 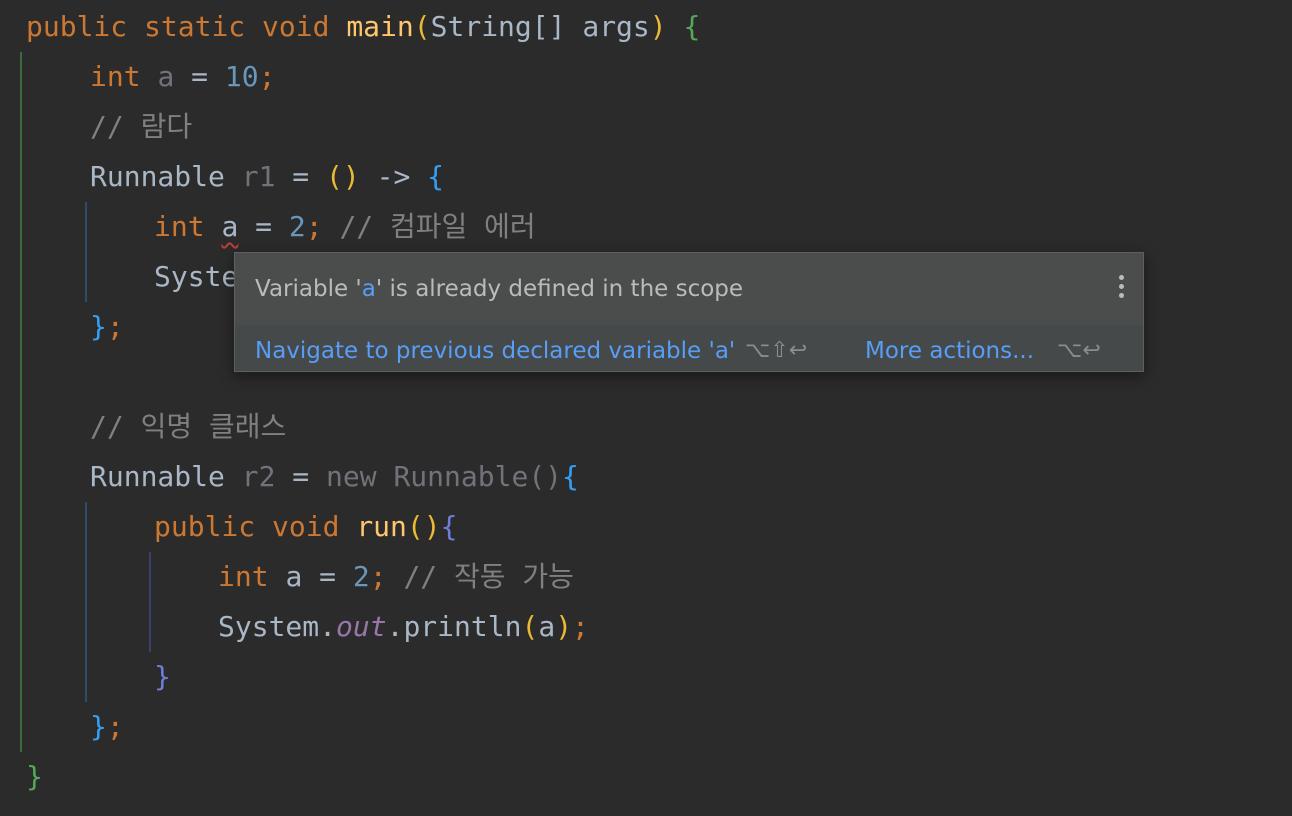 I want to click on code-line-comment-anon: // 익명 클래스, so click(x=188, y=427).